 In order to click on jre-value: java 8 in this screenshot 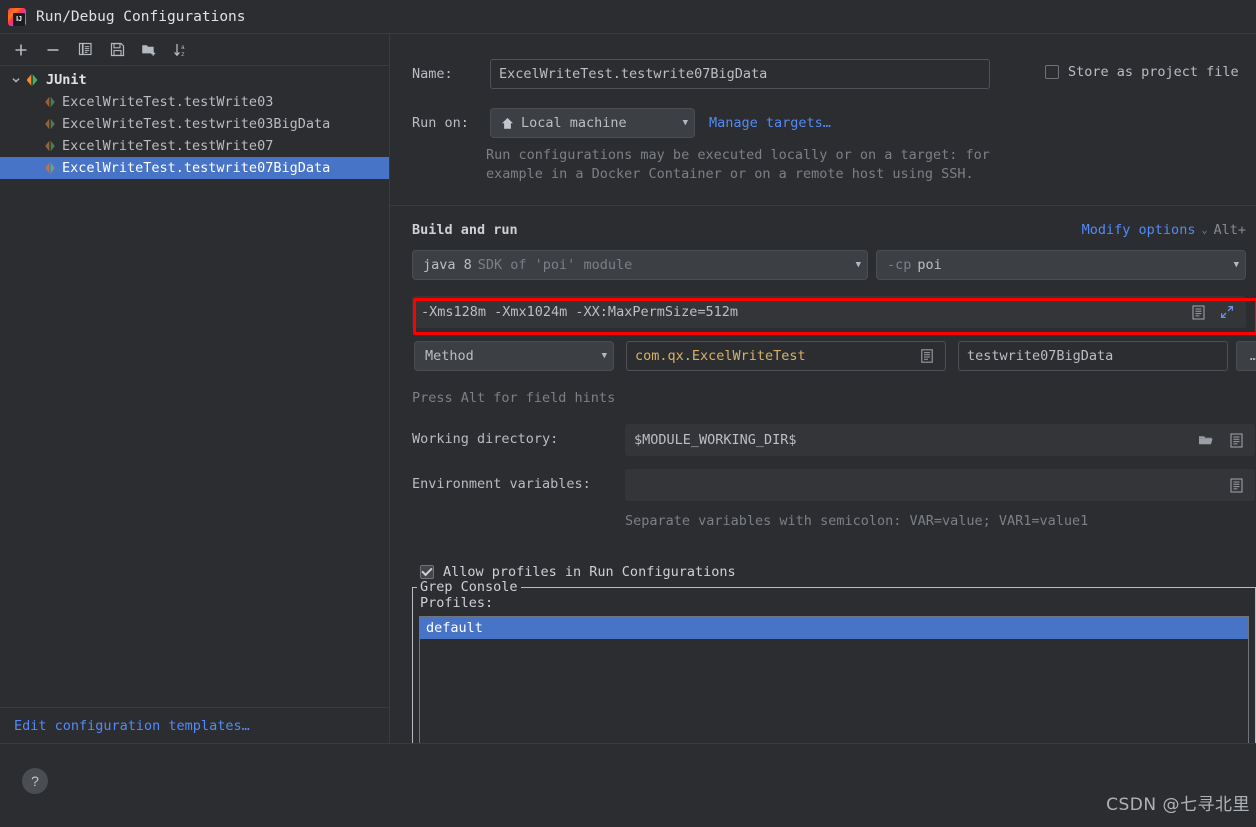, I will do `click(447, 265)`.